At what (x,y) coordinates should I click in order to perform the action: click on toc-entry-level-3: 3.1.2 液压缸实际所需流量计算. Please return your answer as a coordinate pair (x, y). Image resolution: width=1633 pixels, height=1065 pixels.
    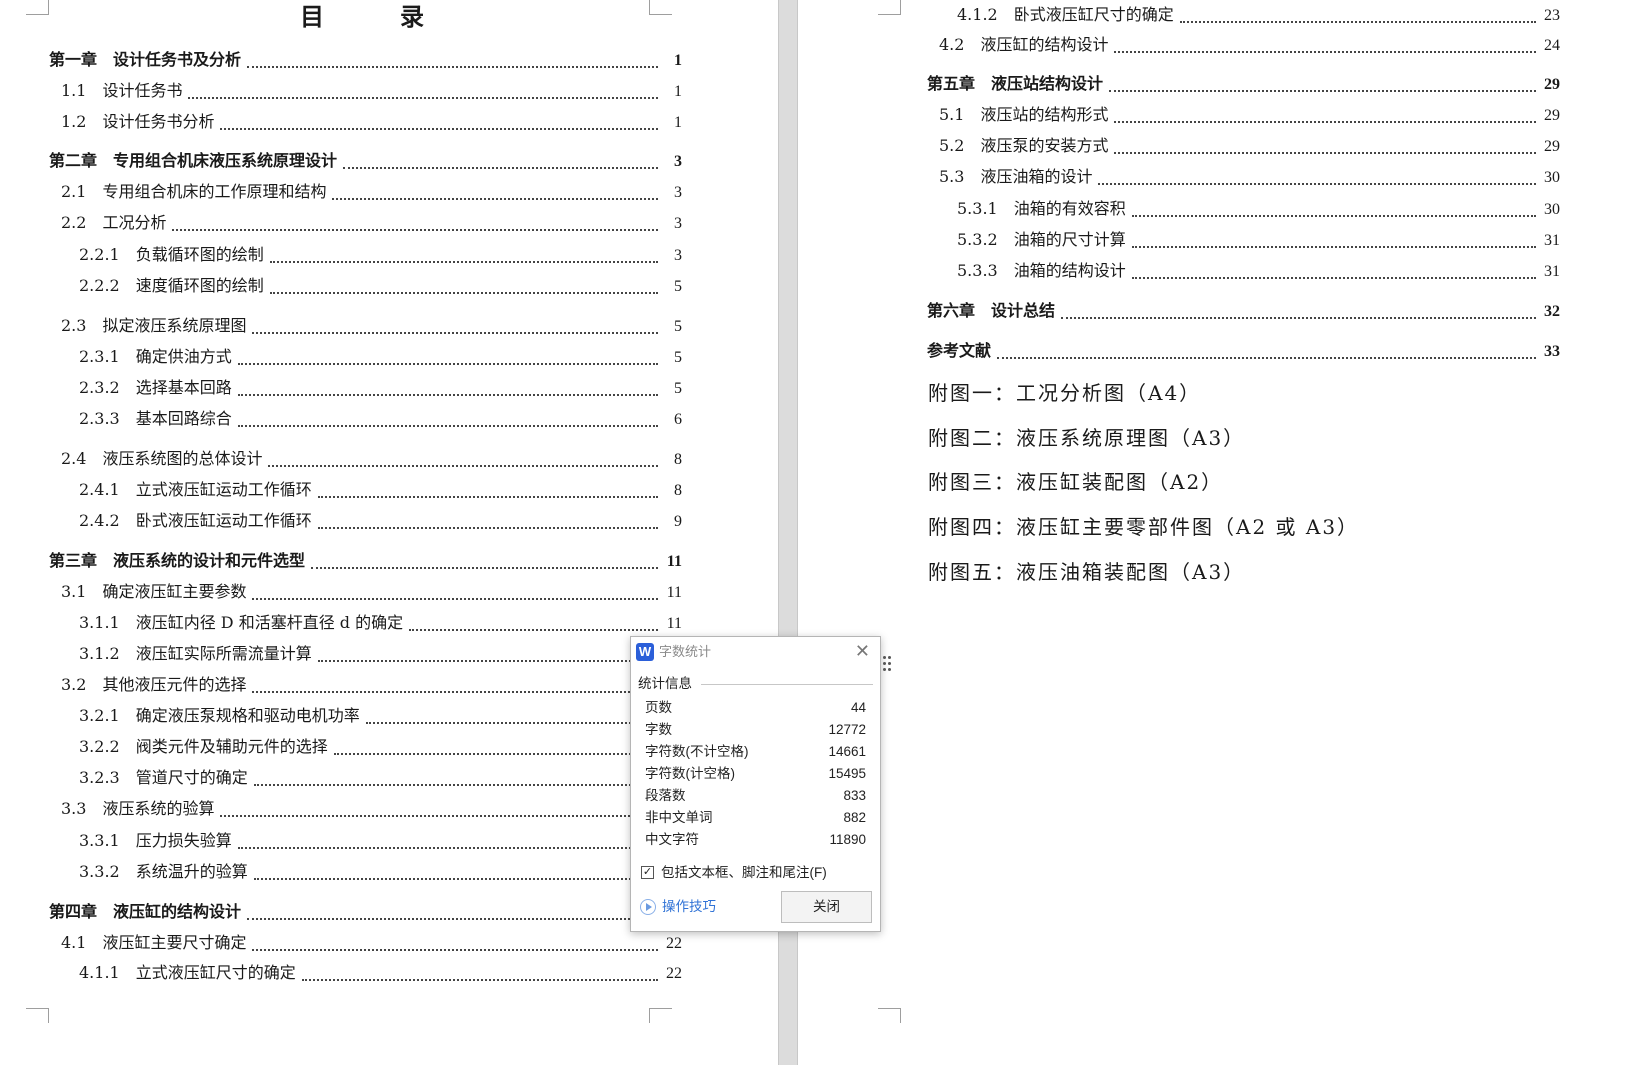
    Looking at the image, I should click on (380, 654).